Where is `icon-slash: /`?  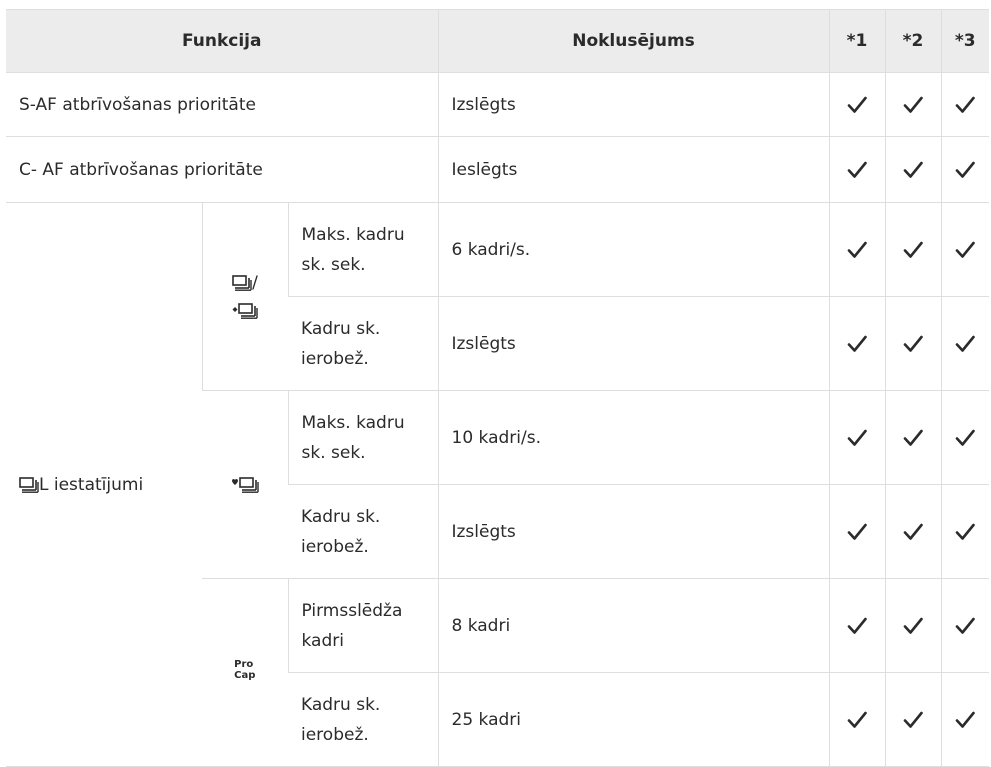
icon-slash: / is located at coordinates (255, 282).